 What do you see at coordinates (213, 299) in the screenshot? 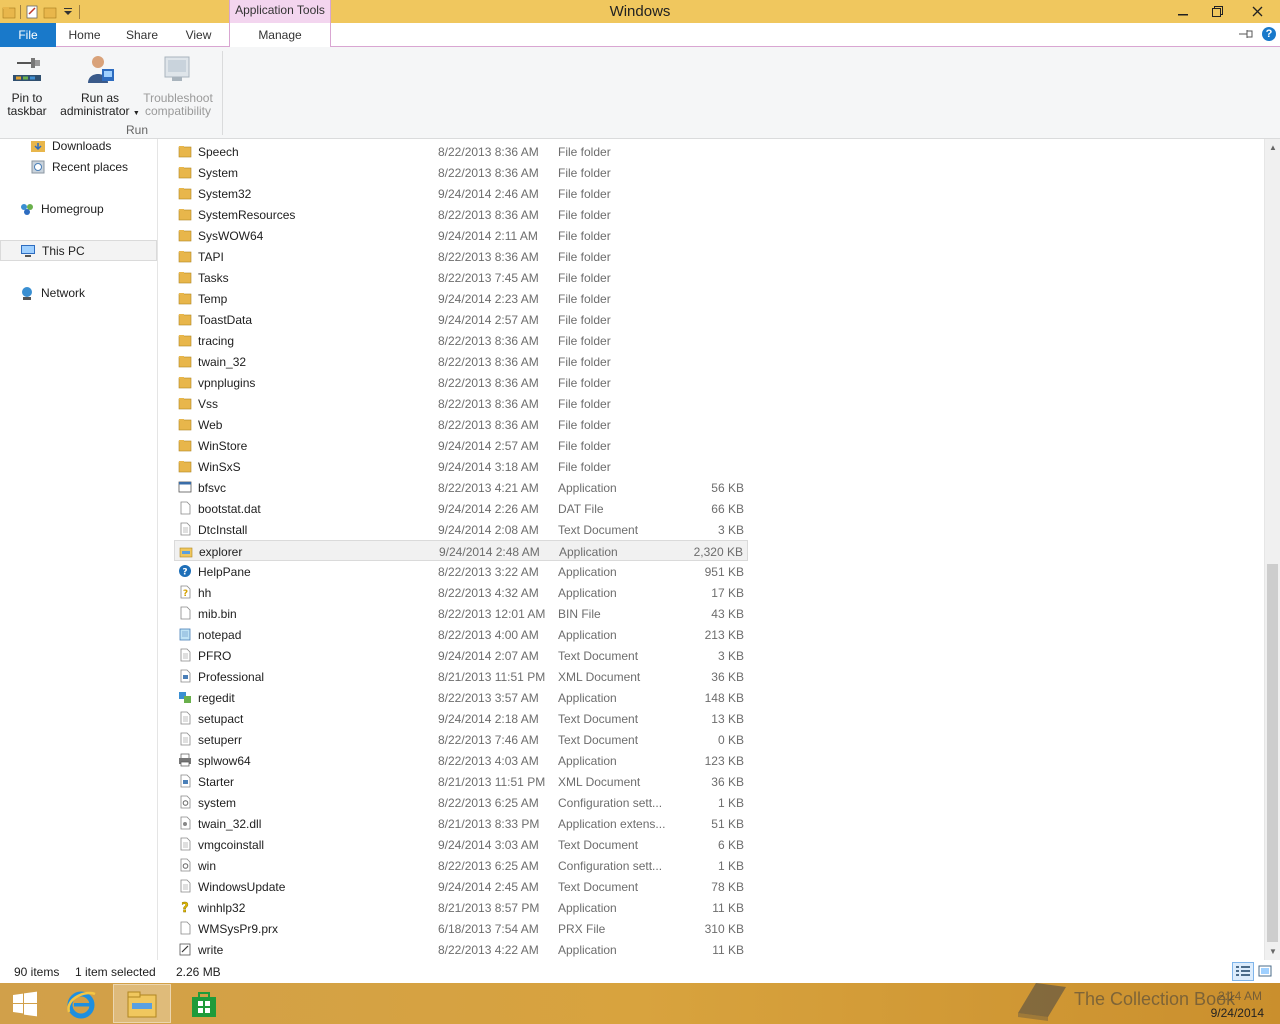
I see `file-name: Temp` at bounding box center [213, 299].